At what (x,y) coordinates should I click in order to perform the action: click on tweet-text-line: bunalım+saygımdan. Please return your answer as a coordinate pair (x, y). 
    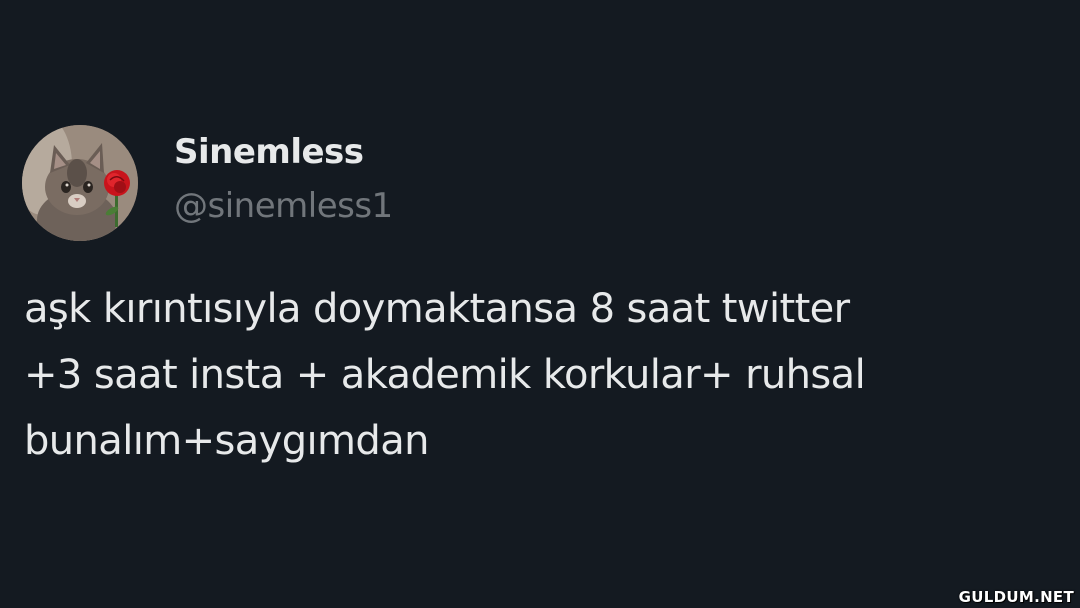
    Looking at the image, I should click on (226, 441).